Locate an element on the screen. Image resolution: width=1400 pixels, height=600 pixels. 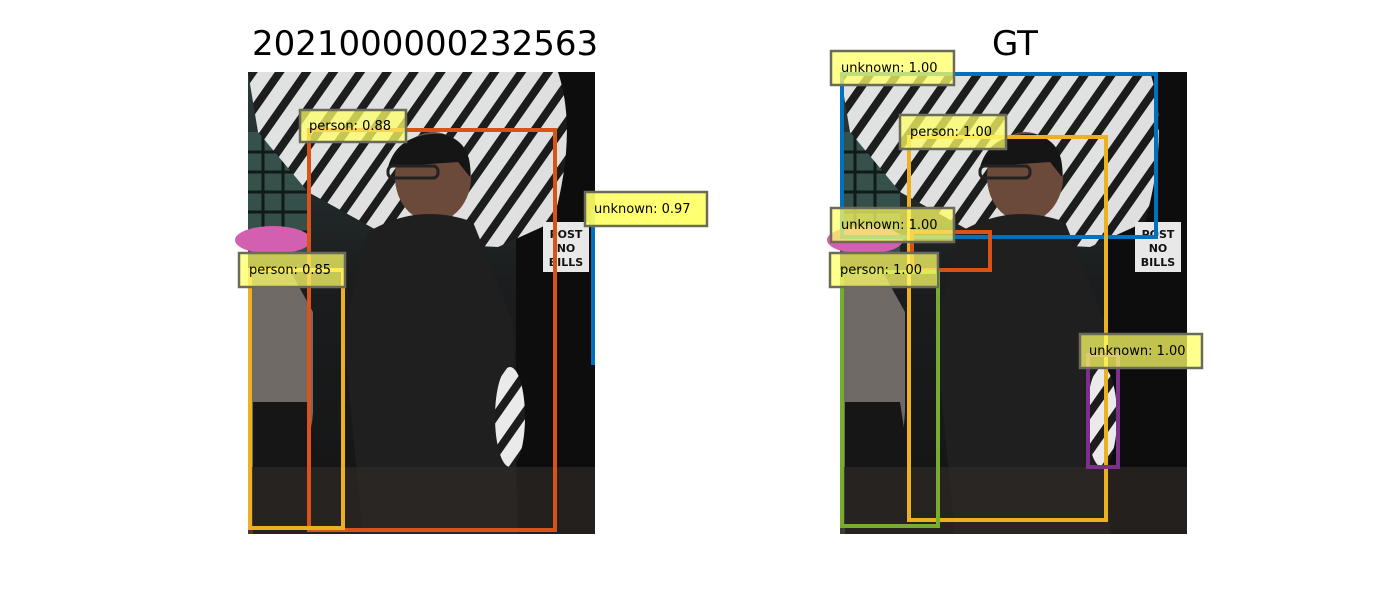
label-person-088: person: 0.88 is located at coordinates (353, 126).